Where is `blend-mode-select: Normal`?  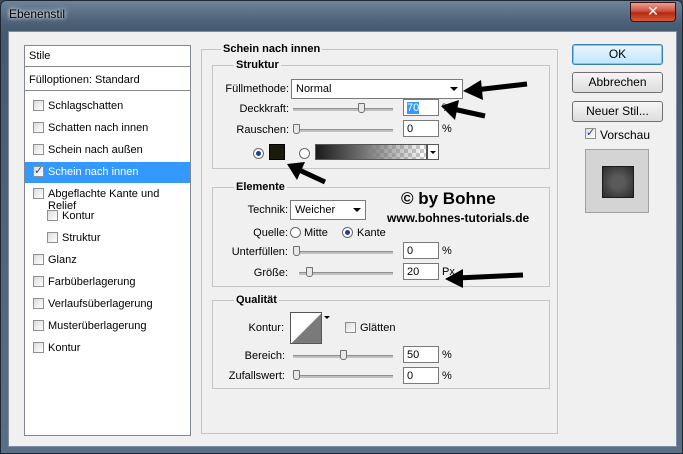
blend-mode-select: Normal is located at coordinates (377, 89).